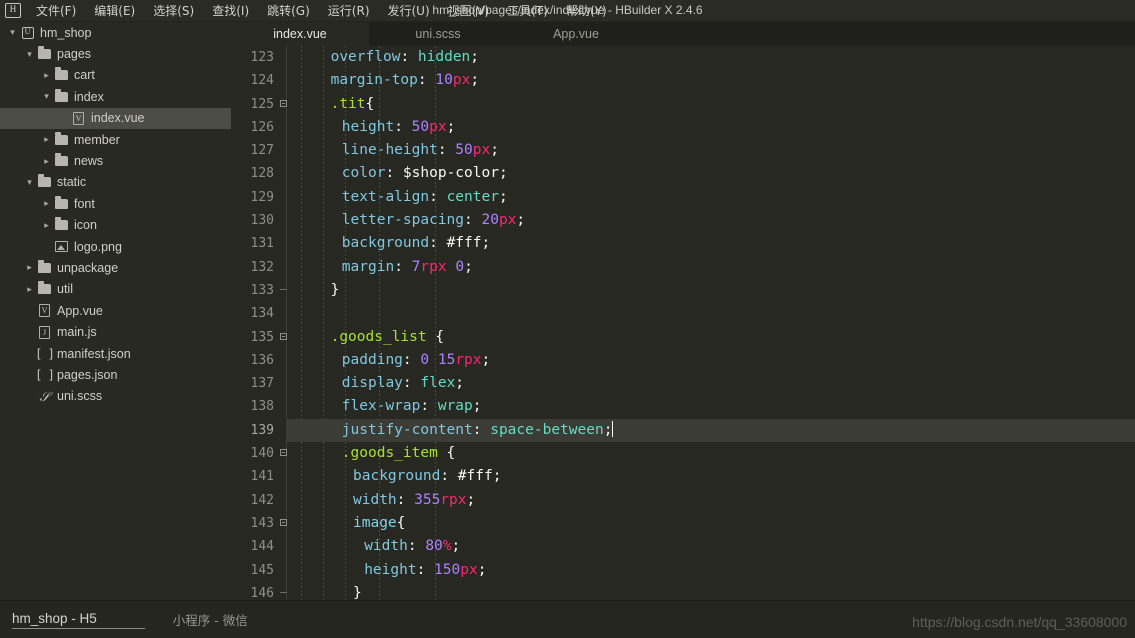  What do you see at coordinates (576, 34) in the screenshot?
I see `tab-app-vue: App.vue` at bounding box center [576, 34].